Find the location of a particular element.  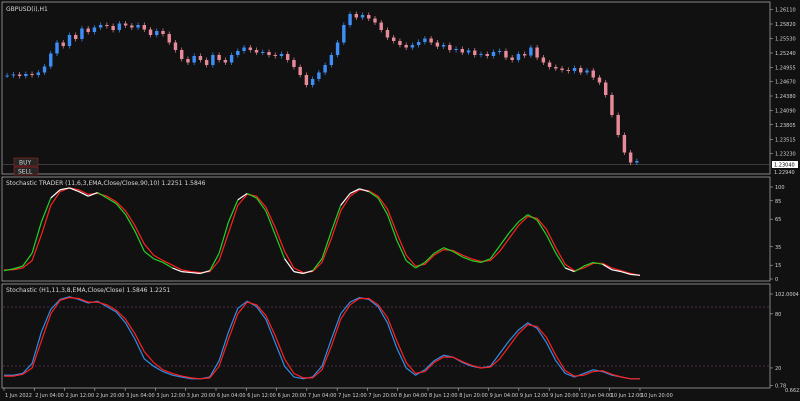

time-tick-label: 9 Jun 20:00 is located at coordinates (564, 396).